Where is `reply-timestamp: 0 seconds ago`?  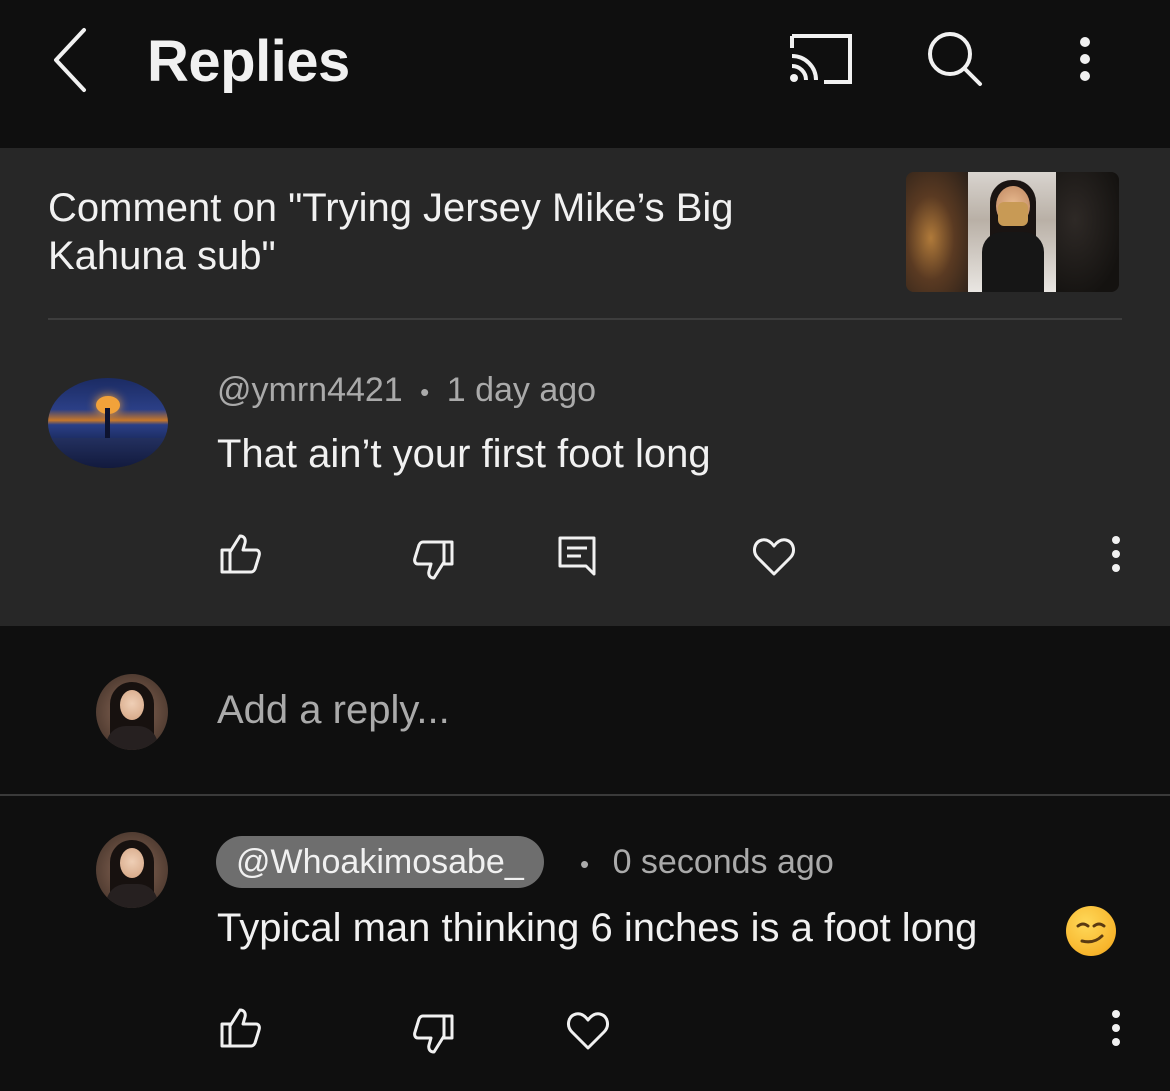 reply-timestamp: 0 seconds ago is located at coordinates (723, 862).